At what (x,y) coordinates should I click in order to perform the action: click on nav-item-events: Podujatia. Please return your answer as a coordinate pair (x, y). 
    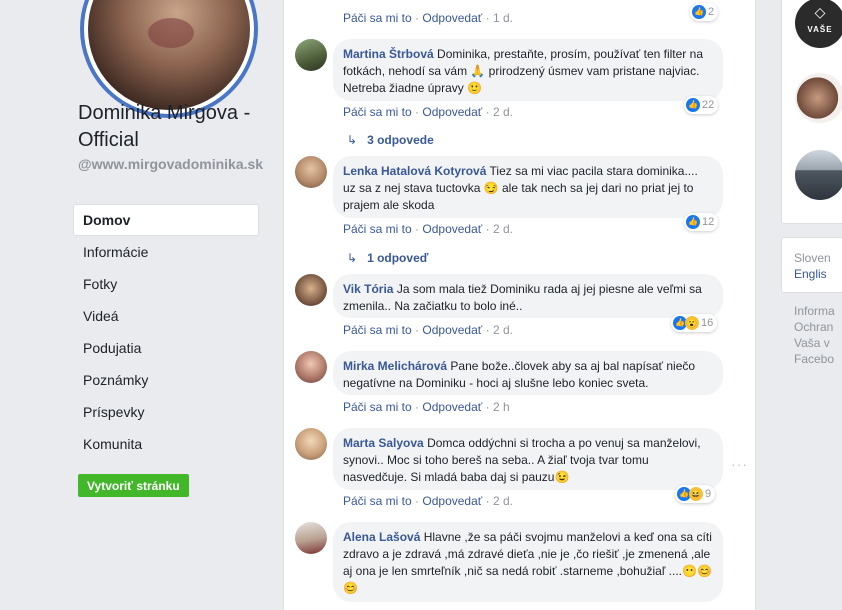
    Looking at the image, I should click on (166, 348).